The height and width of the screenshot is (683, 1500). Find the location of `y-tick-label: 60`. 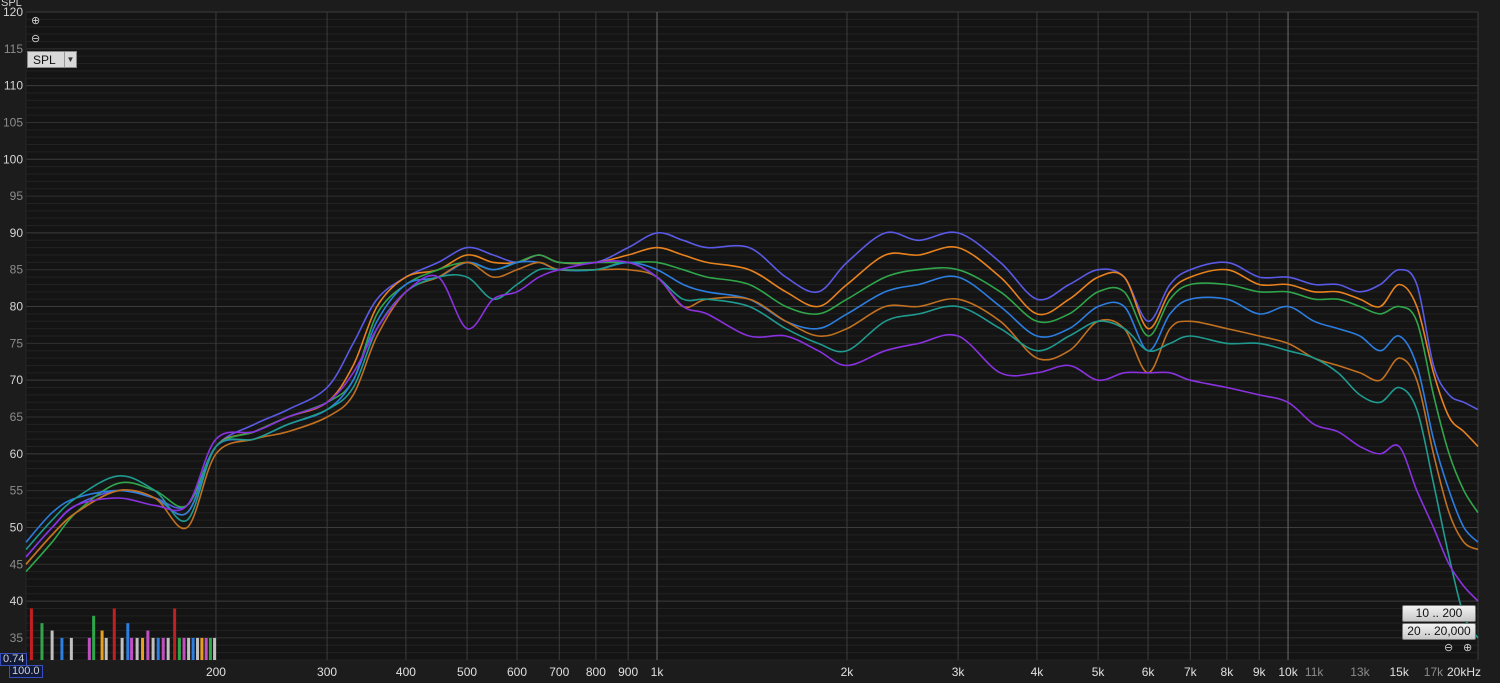

y-tick-label: 60 is located at coordinates (17, 454).